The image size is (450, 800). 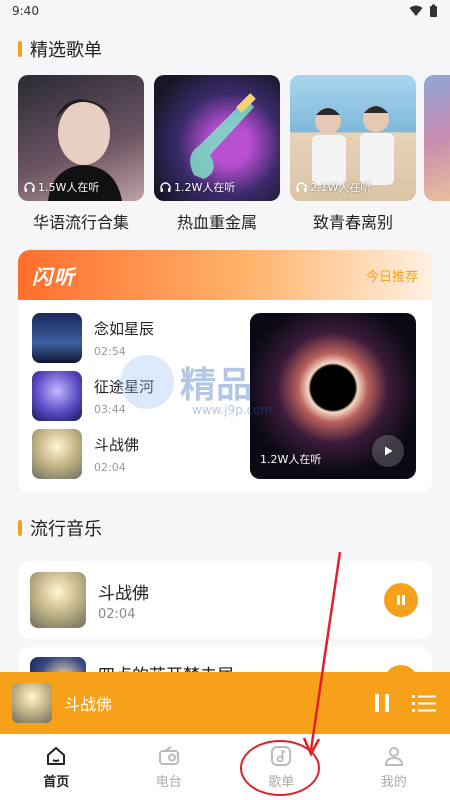 I want to click on play-icon, so click(x=389, y=451).